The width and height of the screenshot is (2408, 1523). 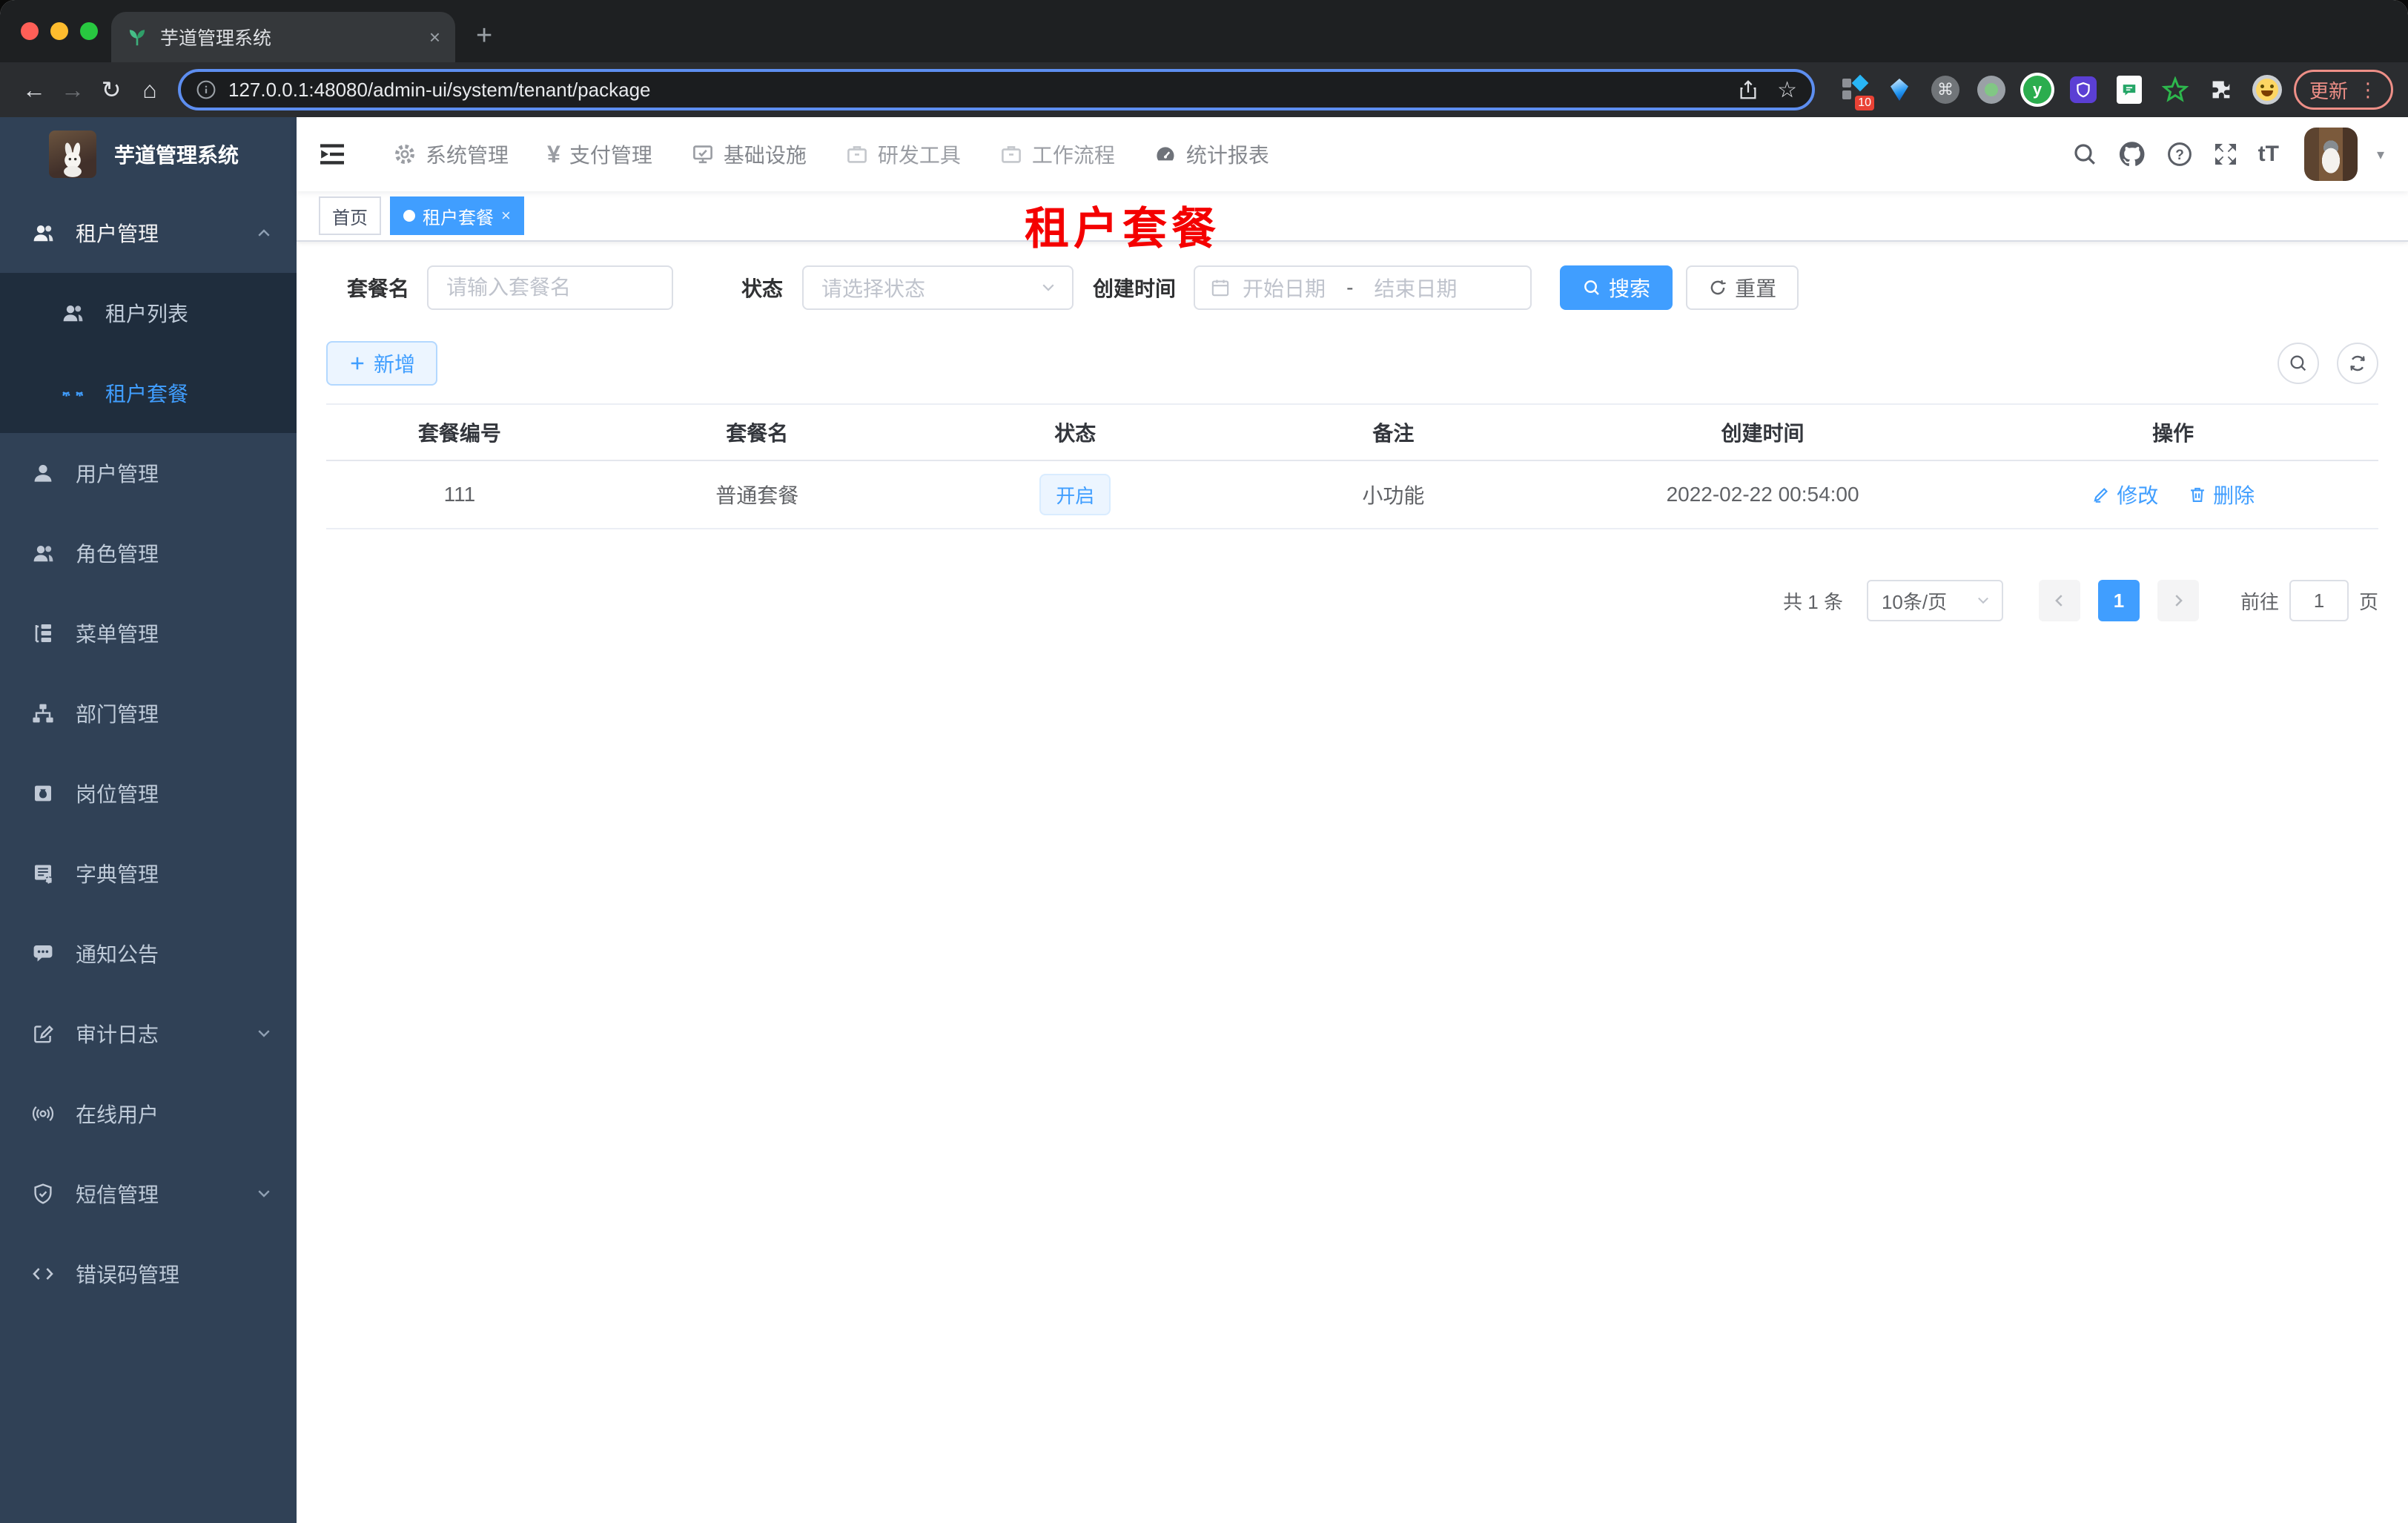 What do you see at coordinates (382, 364) in the screenshot?
I see `add-button: 新增` at bounding box center [382, 364].